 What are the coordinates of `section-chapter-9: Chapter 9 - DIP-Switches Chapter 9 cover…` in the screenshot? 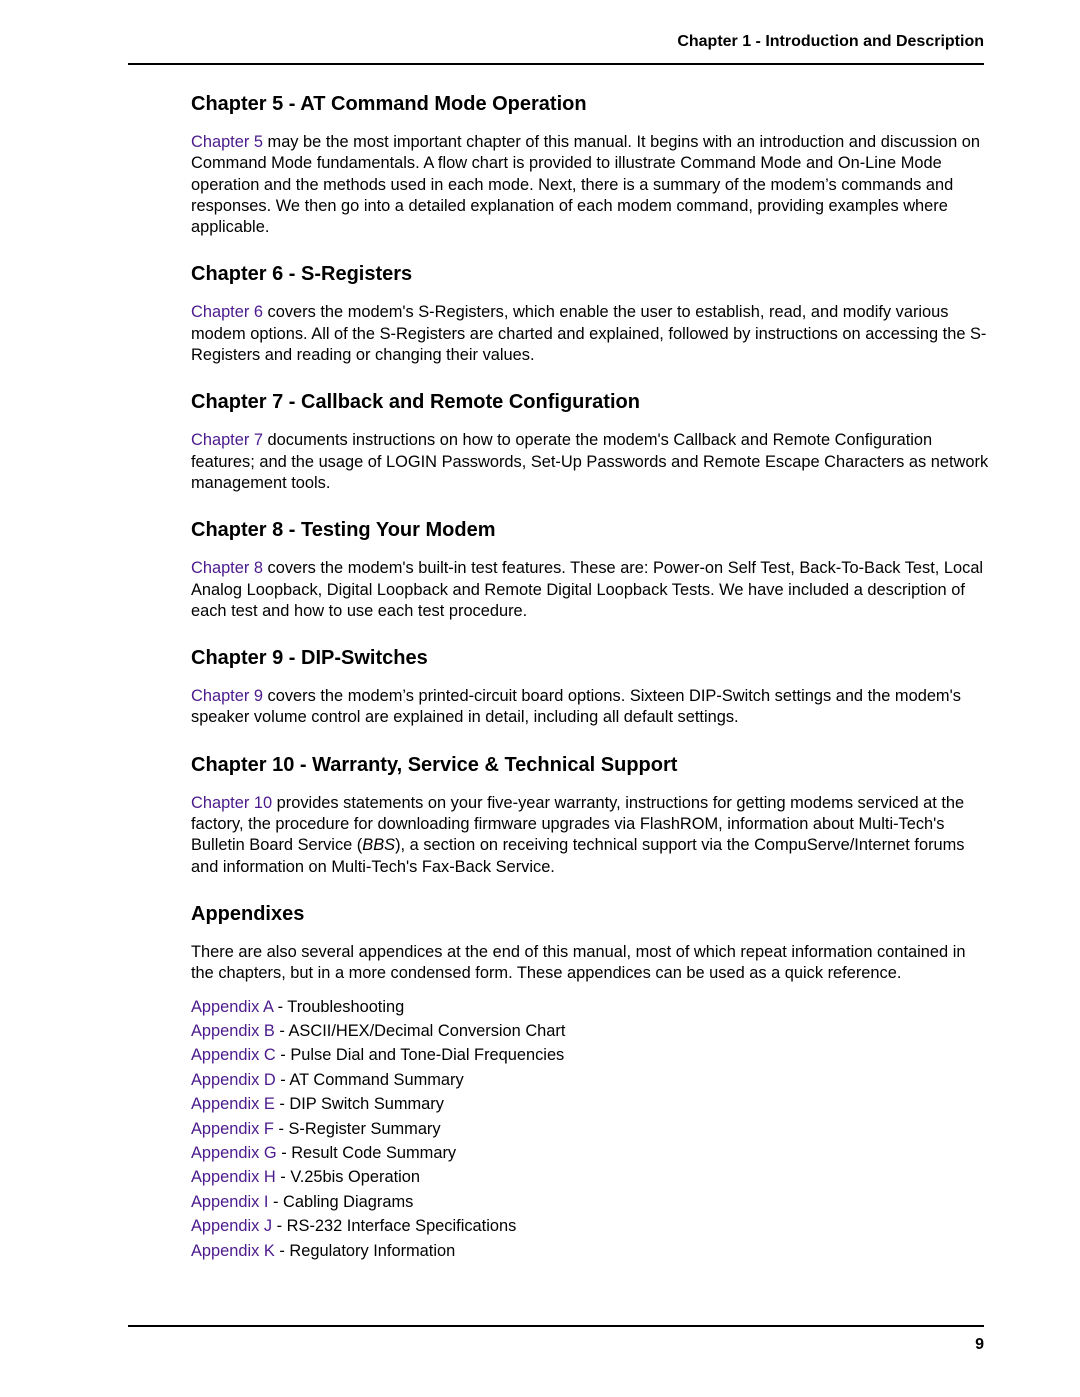 It's located at (591, 686).